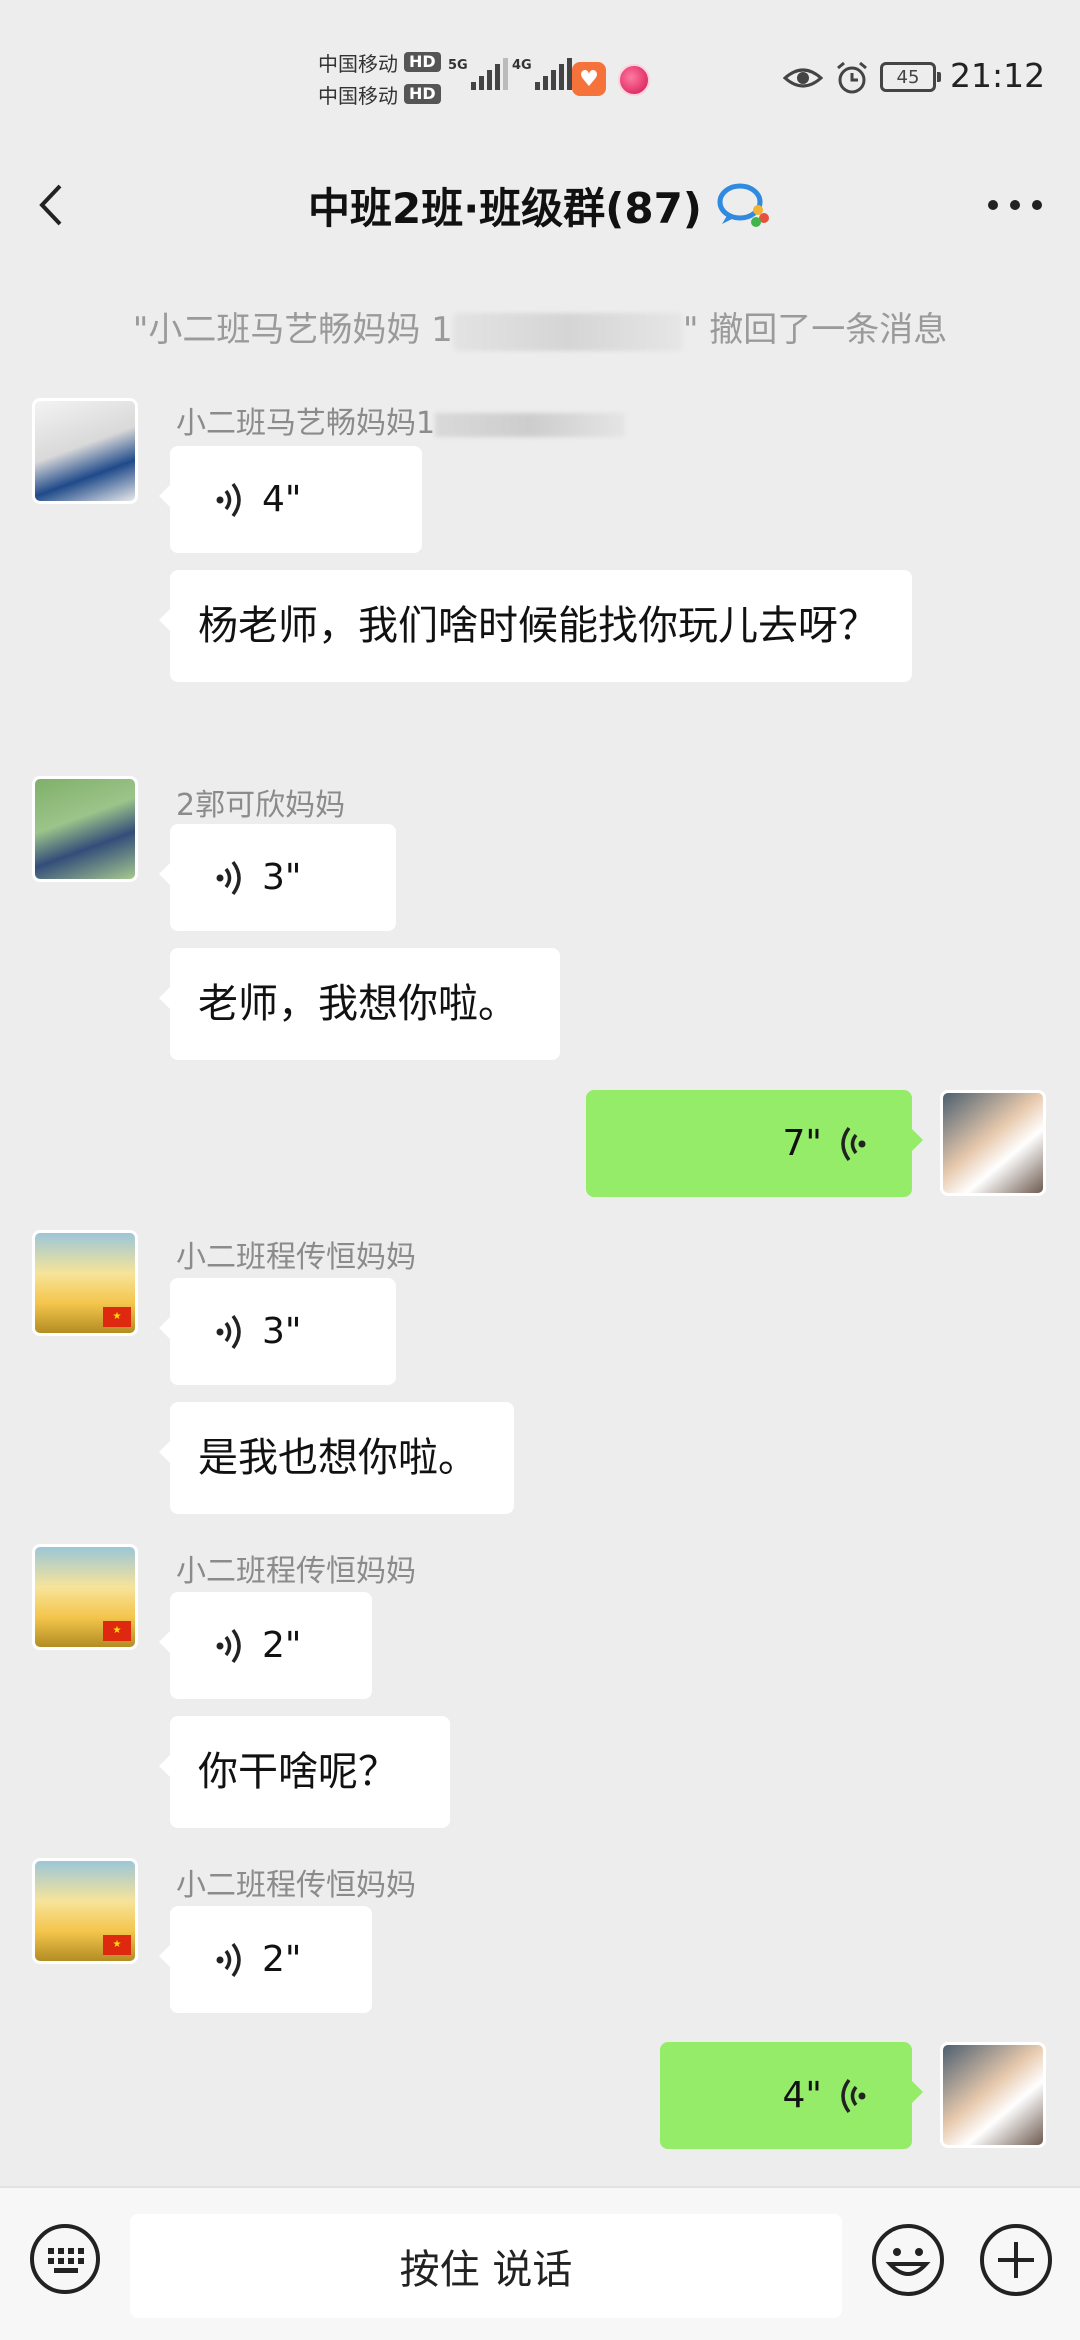  What do you see at coordinates (65, 2259) in the screenshot?
I see `keyboard-icon` at bounding box center [65, 2259].